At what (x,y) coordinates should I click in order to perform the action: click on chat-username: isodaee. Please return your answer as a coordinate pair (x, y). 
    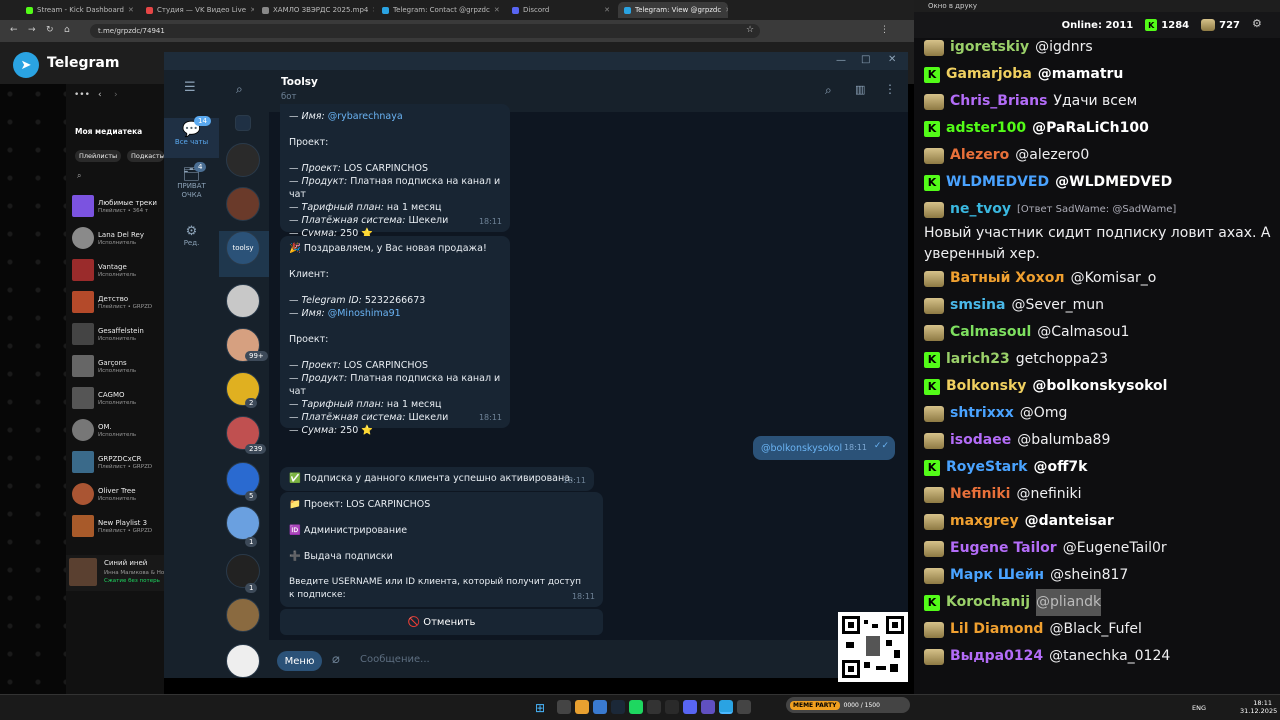
    Looking at the image, I should click on (980, 440).